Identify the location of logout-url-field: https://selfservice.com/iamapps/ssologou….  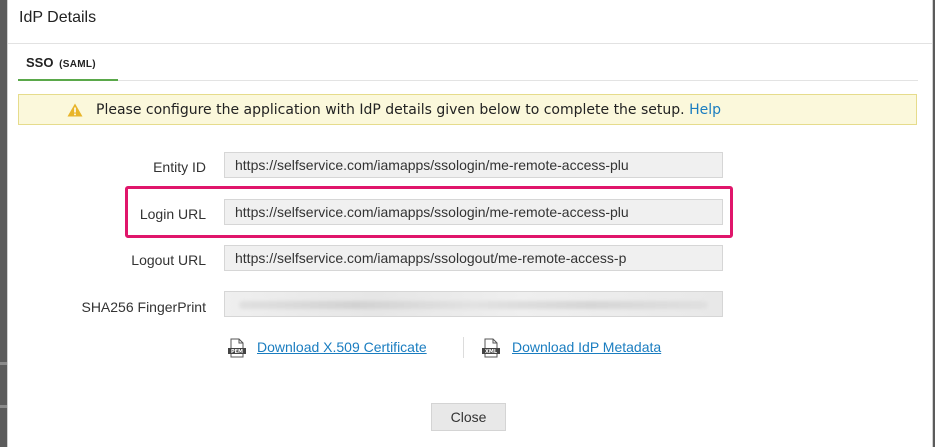
(473, 258).